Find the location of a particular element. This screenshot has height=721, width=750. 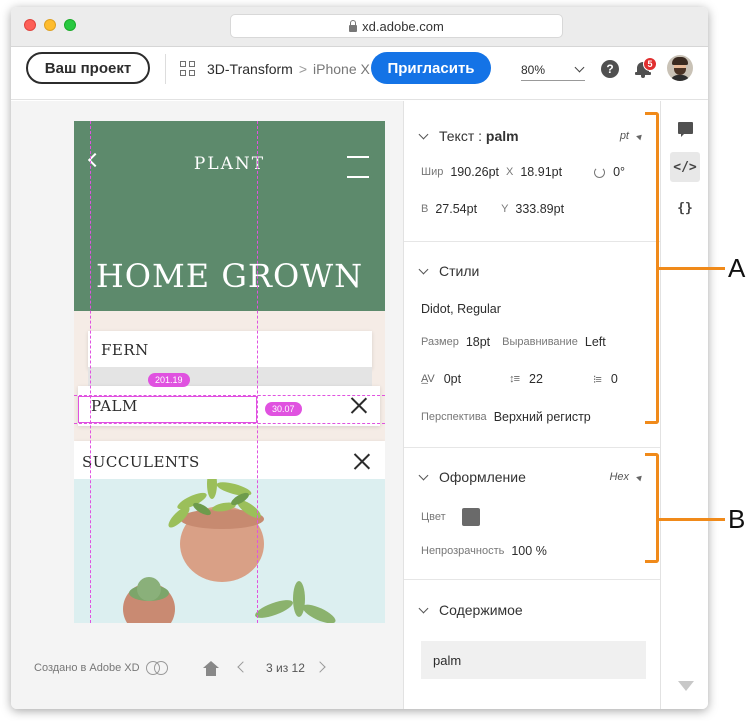

rotate-icon is located at coordinates (600, 172).